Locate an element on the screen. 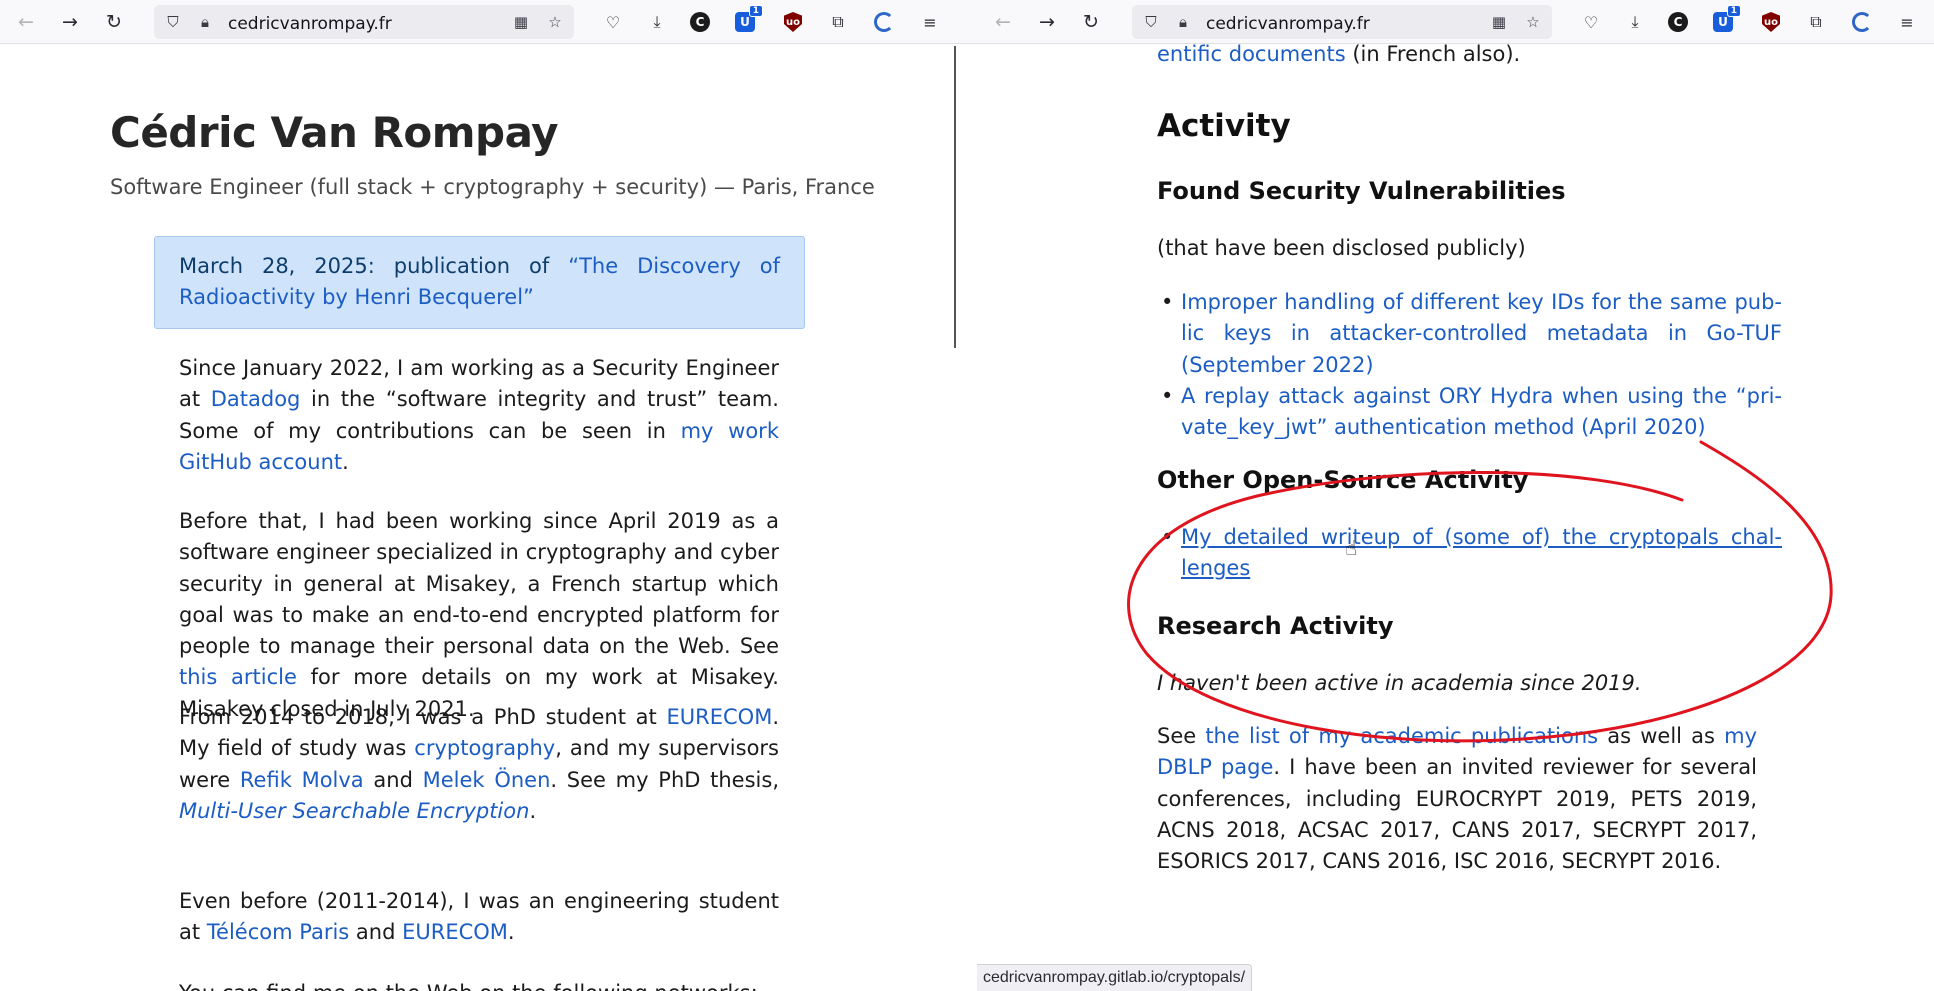 Image resolution: width=1934 pixels, height=991 pixels. status-bar: cedricvanrompay.gitlab.io/cryptopals/ is located at coordinates (1115, 977).